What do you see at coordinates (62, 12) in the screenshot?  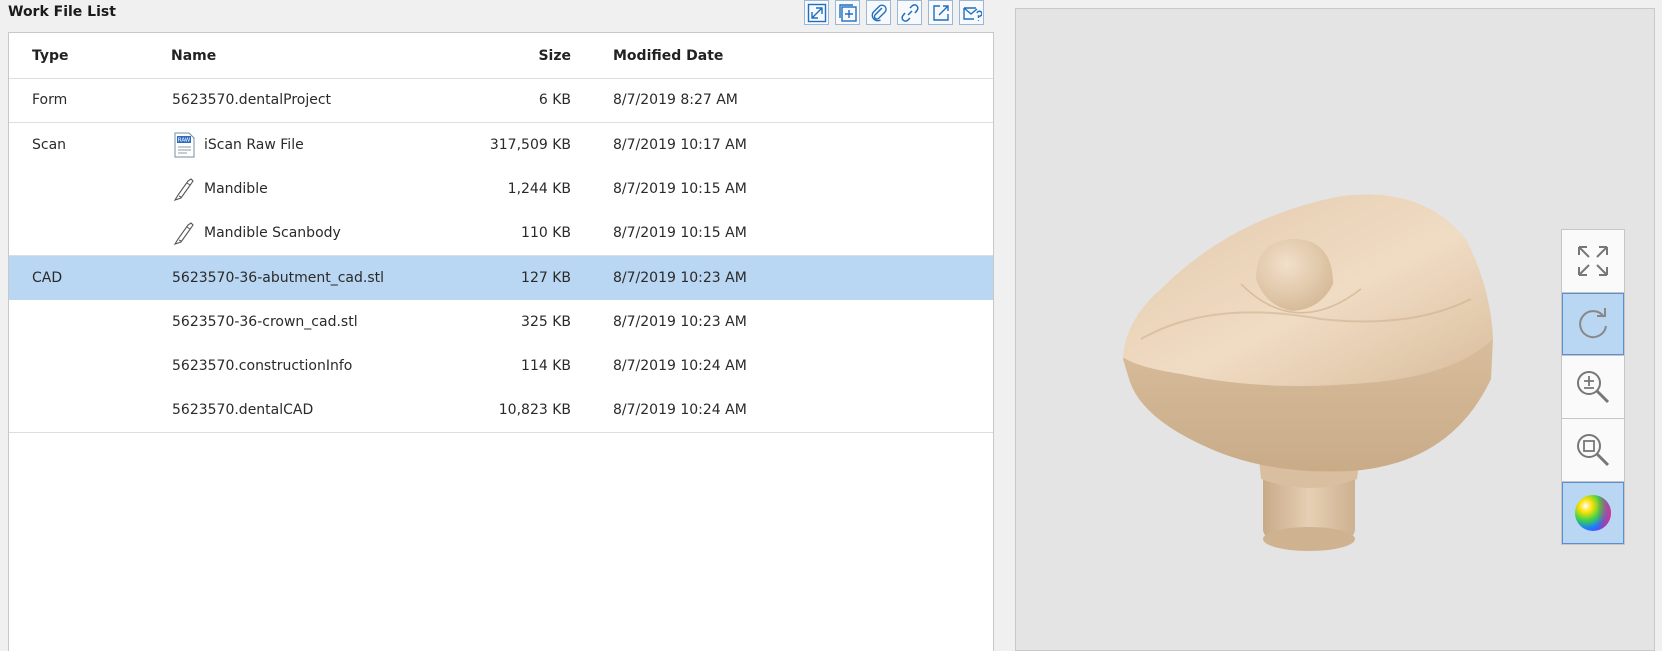 I see `panel-title: Work File List` at bounding box center [62, 12].